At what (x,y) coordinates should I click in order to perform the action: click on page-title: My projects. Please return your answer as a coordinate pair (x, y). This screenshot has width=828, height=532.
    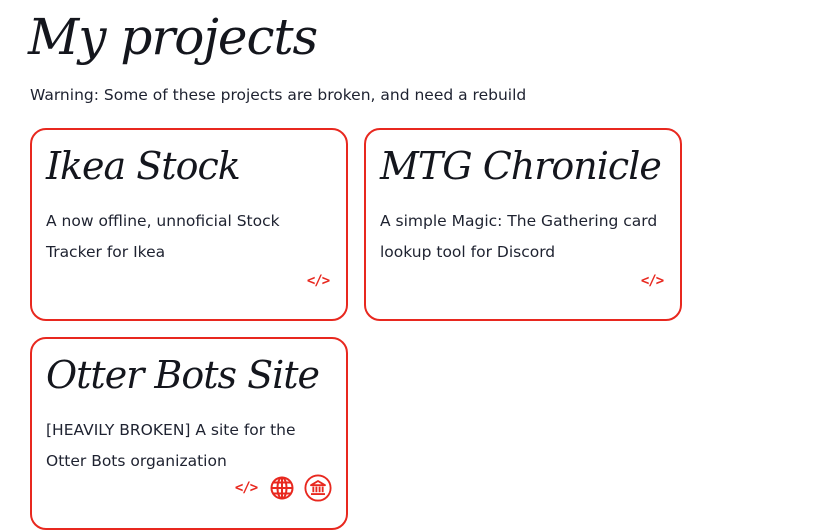
    Looking at the image, I should click on (173, 37).